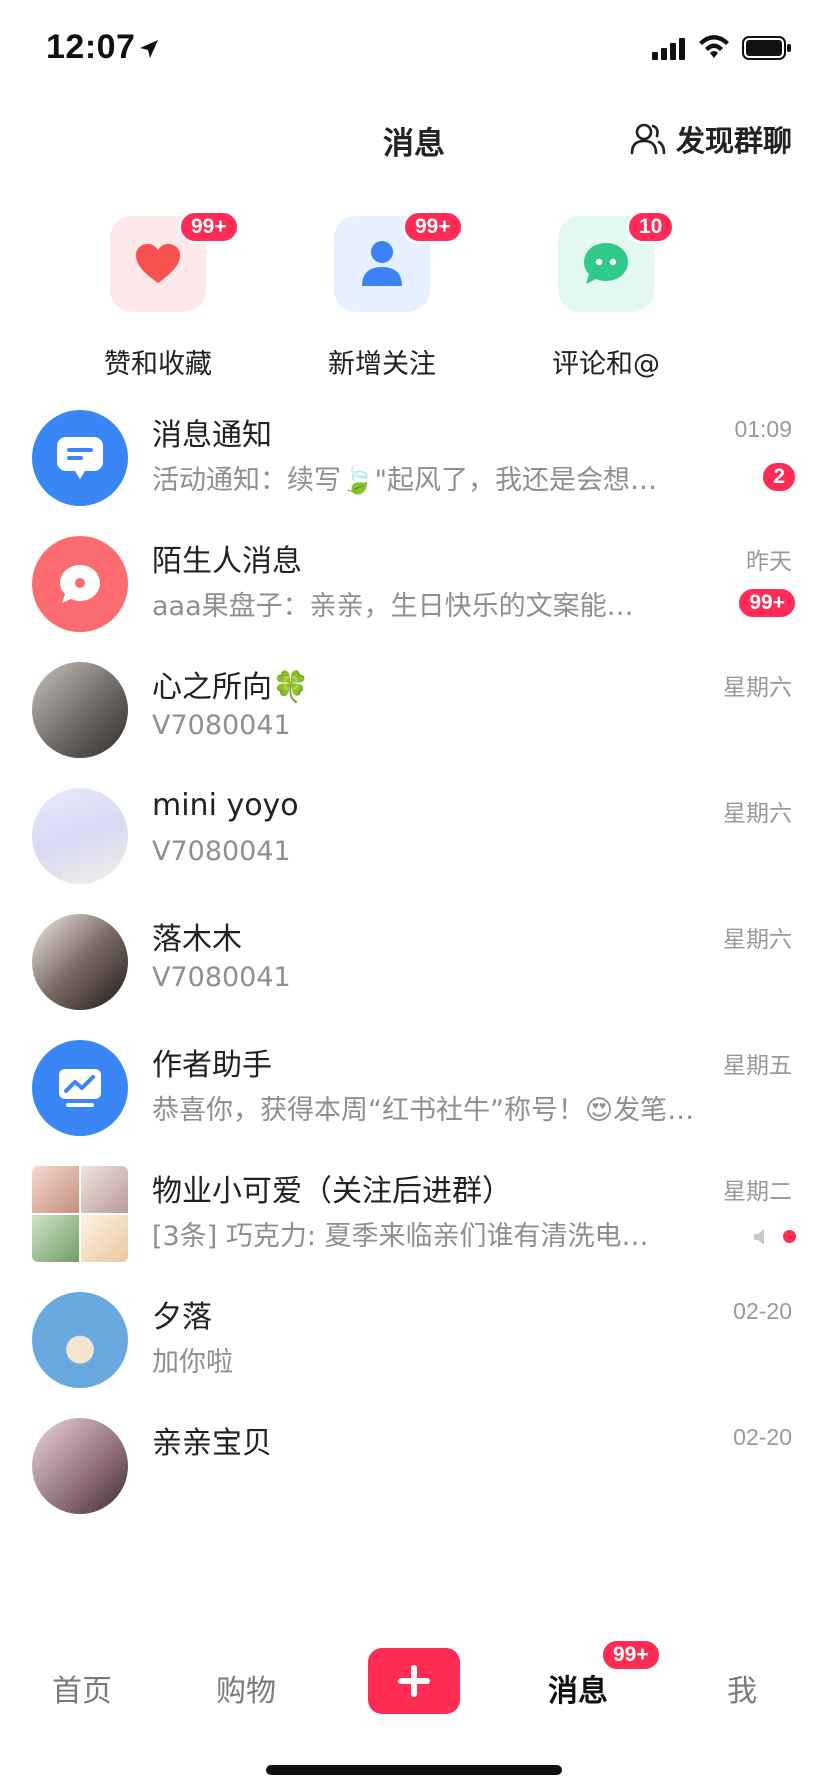  Describe the element at coordinates (332, 1191) in the screenshot. I see `conversation-title: 物业小可爱（关注后进群）` at that location.